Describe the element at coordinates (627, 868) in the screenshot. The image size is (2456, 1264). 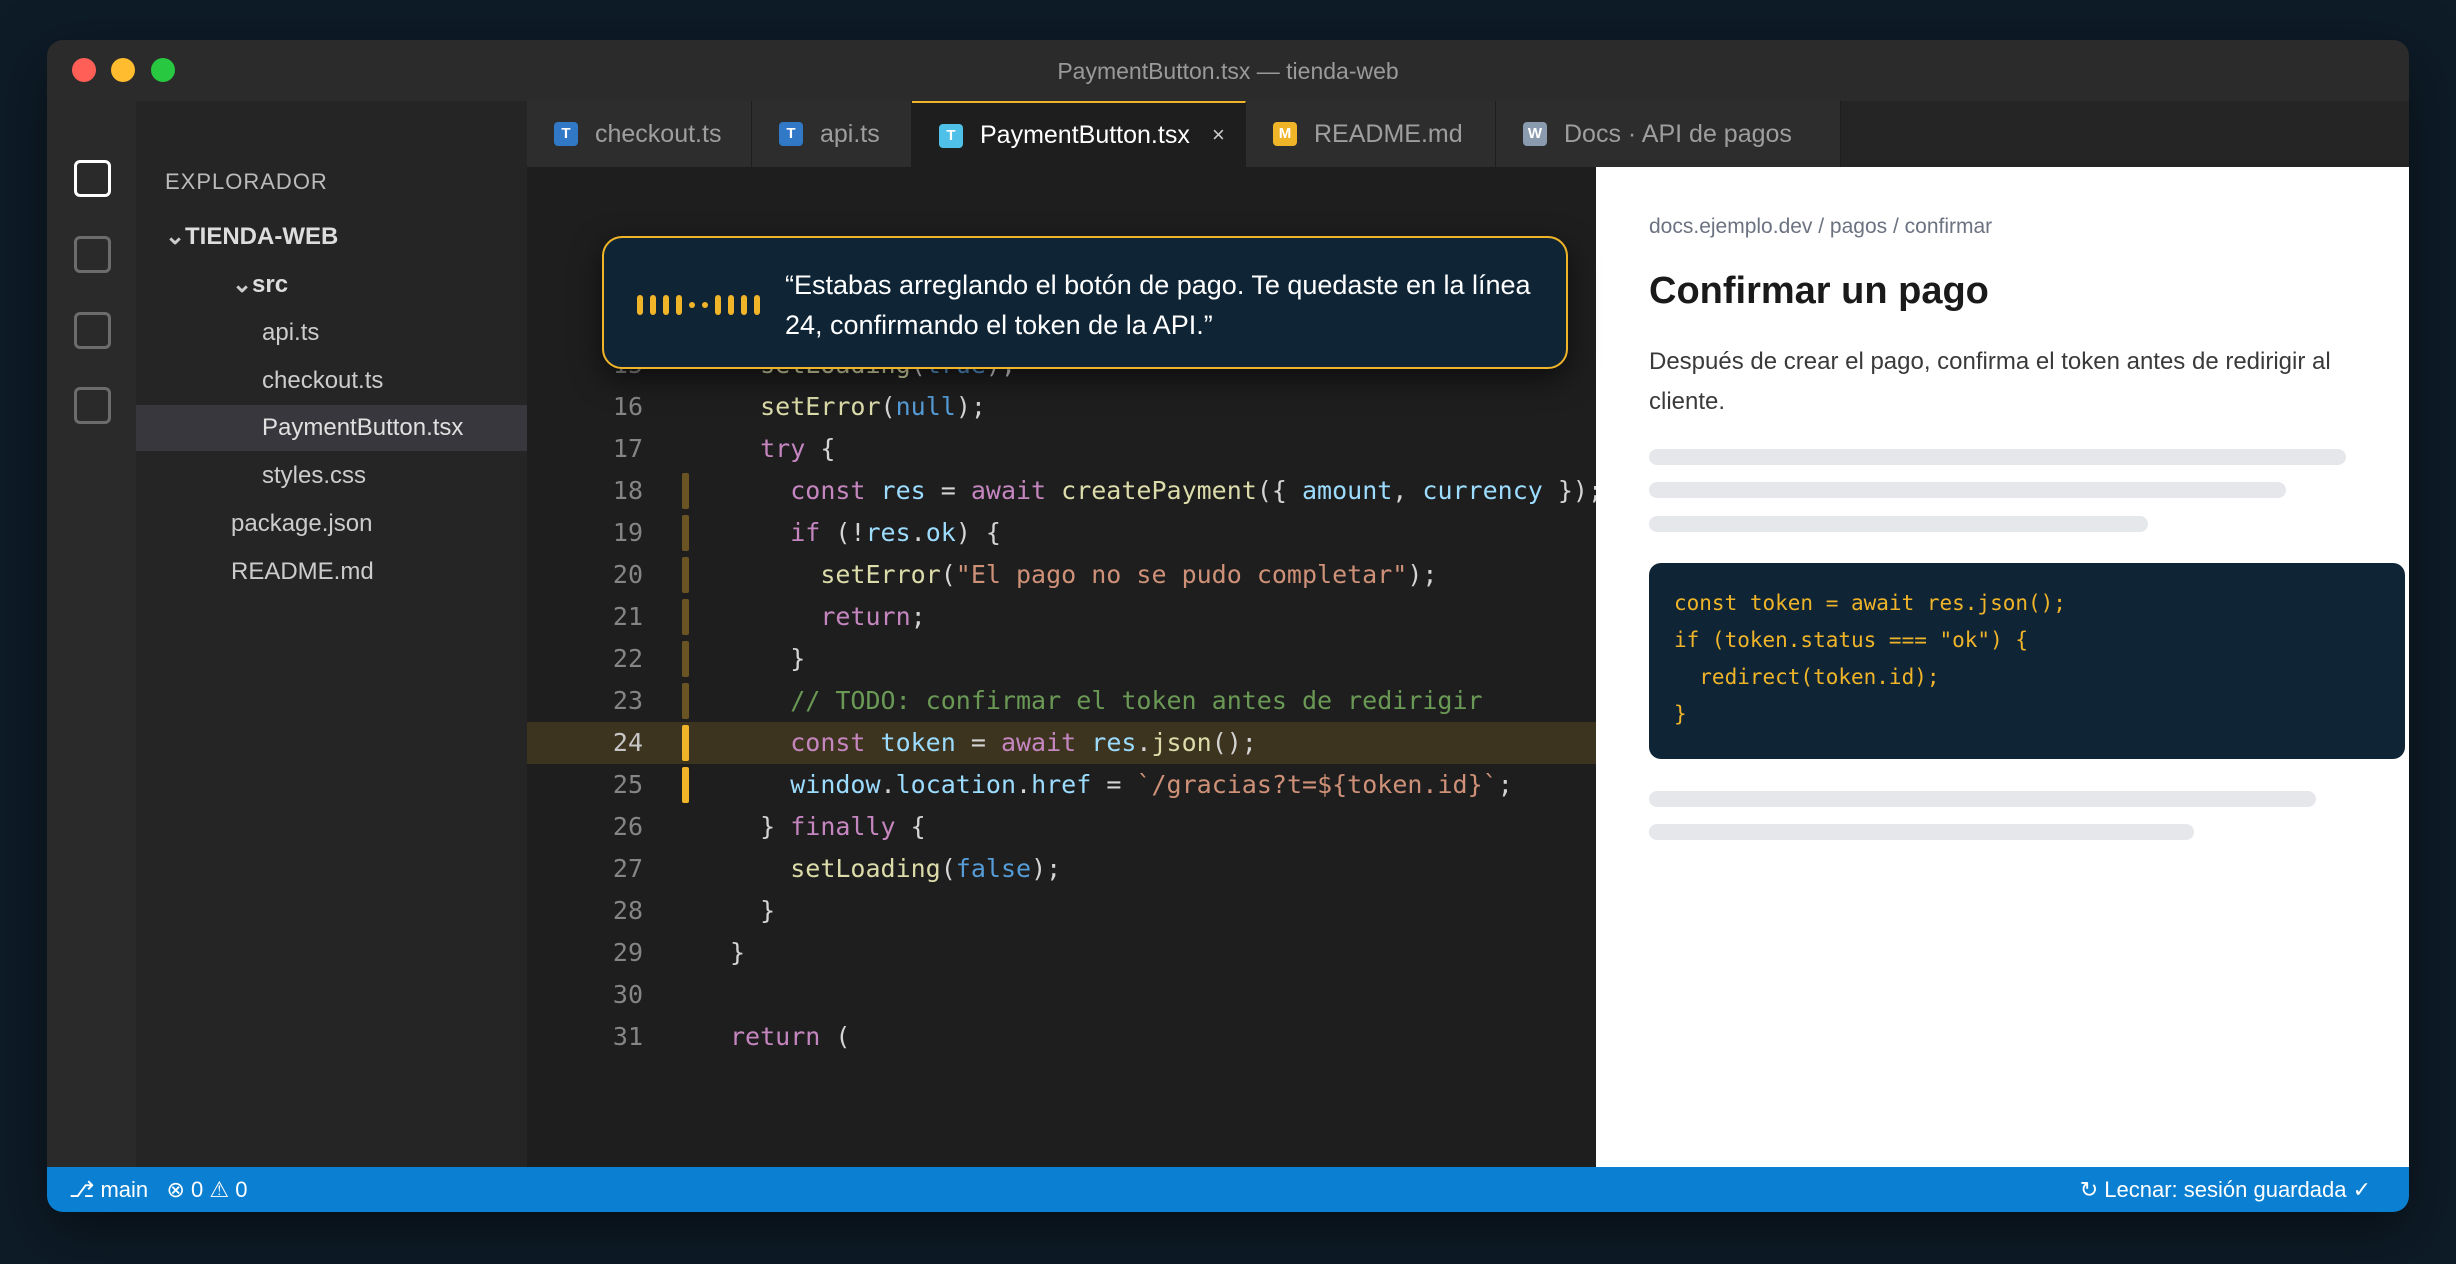
I see `line-number: 27` at that location.